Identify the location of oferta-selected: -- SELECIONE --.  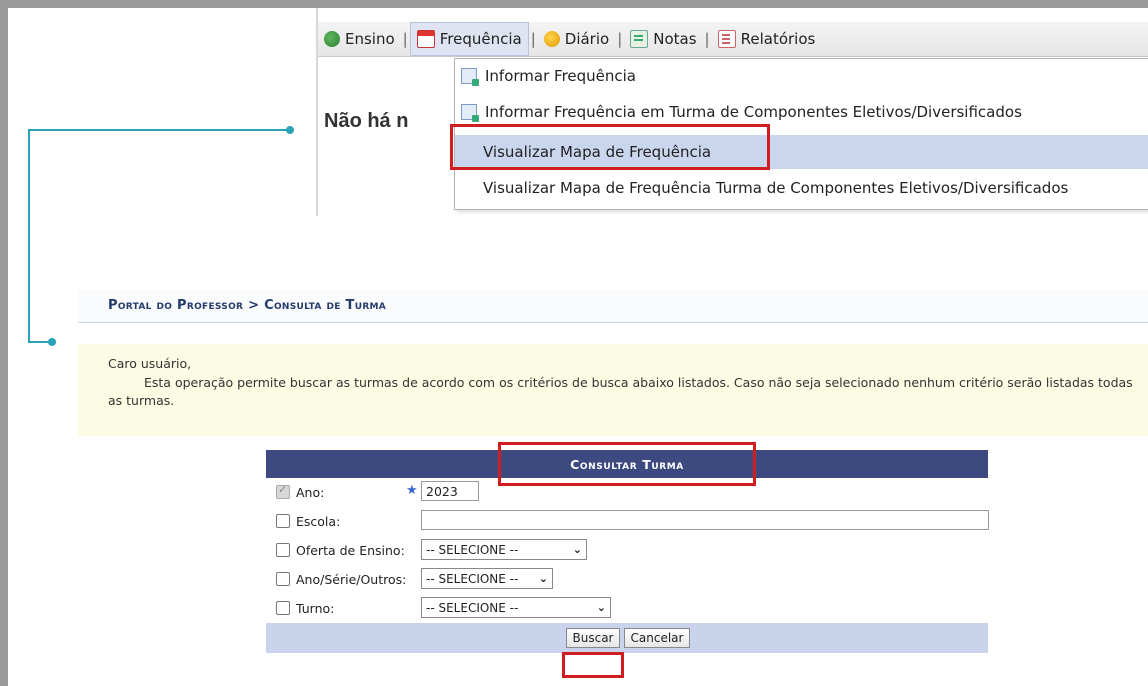
(472, 549).